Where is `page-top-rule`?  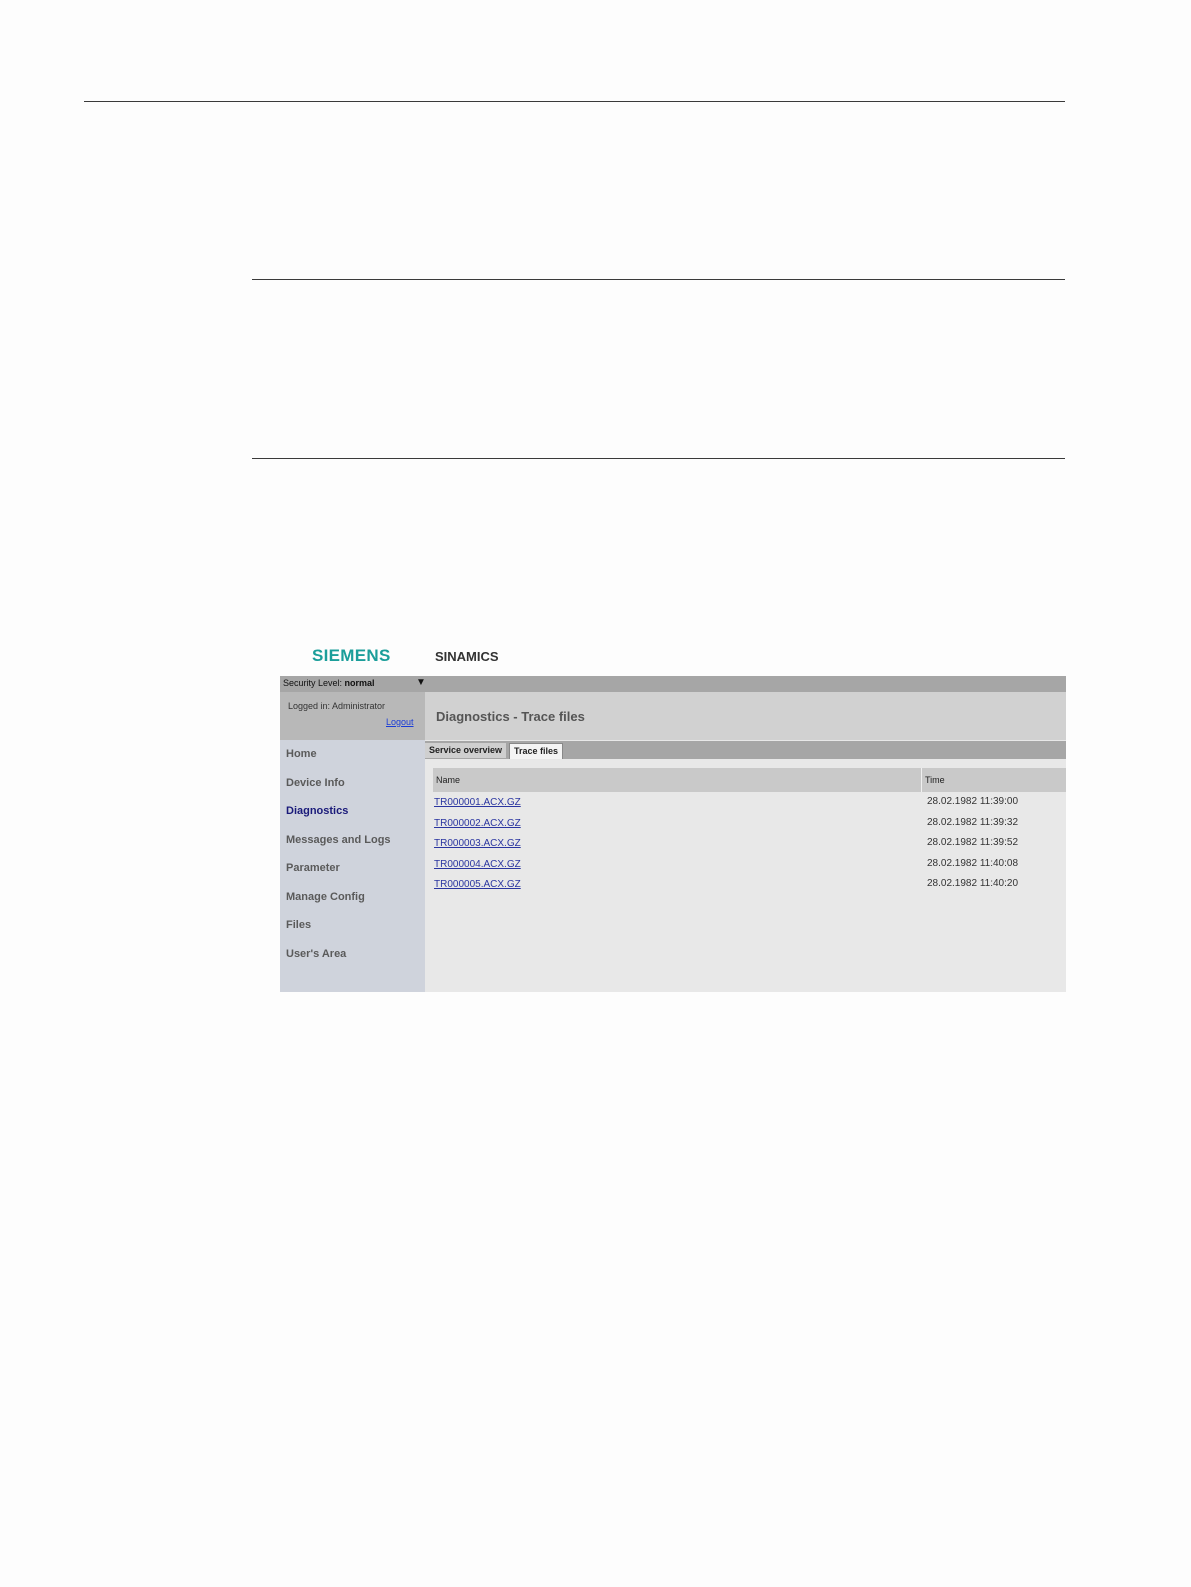 page-top-rule is located at coordinates (574, 101).